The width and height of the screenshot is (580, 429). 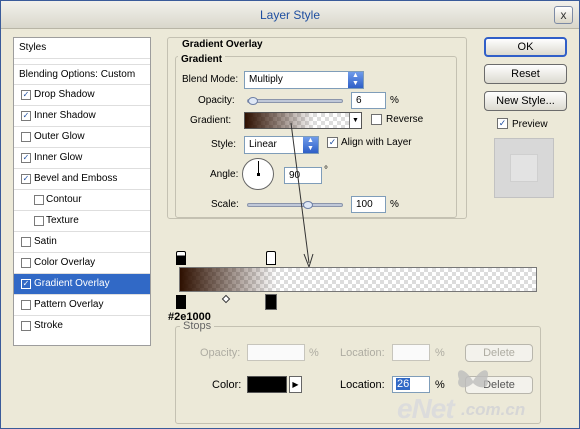 I want to click on stop-opacity-location-input, so click(x=411, y=352).